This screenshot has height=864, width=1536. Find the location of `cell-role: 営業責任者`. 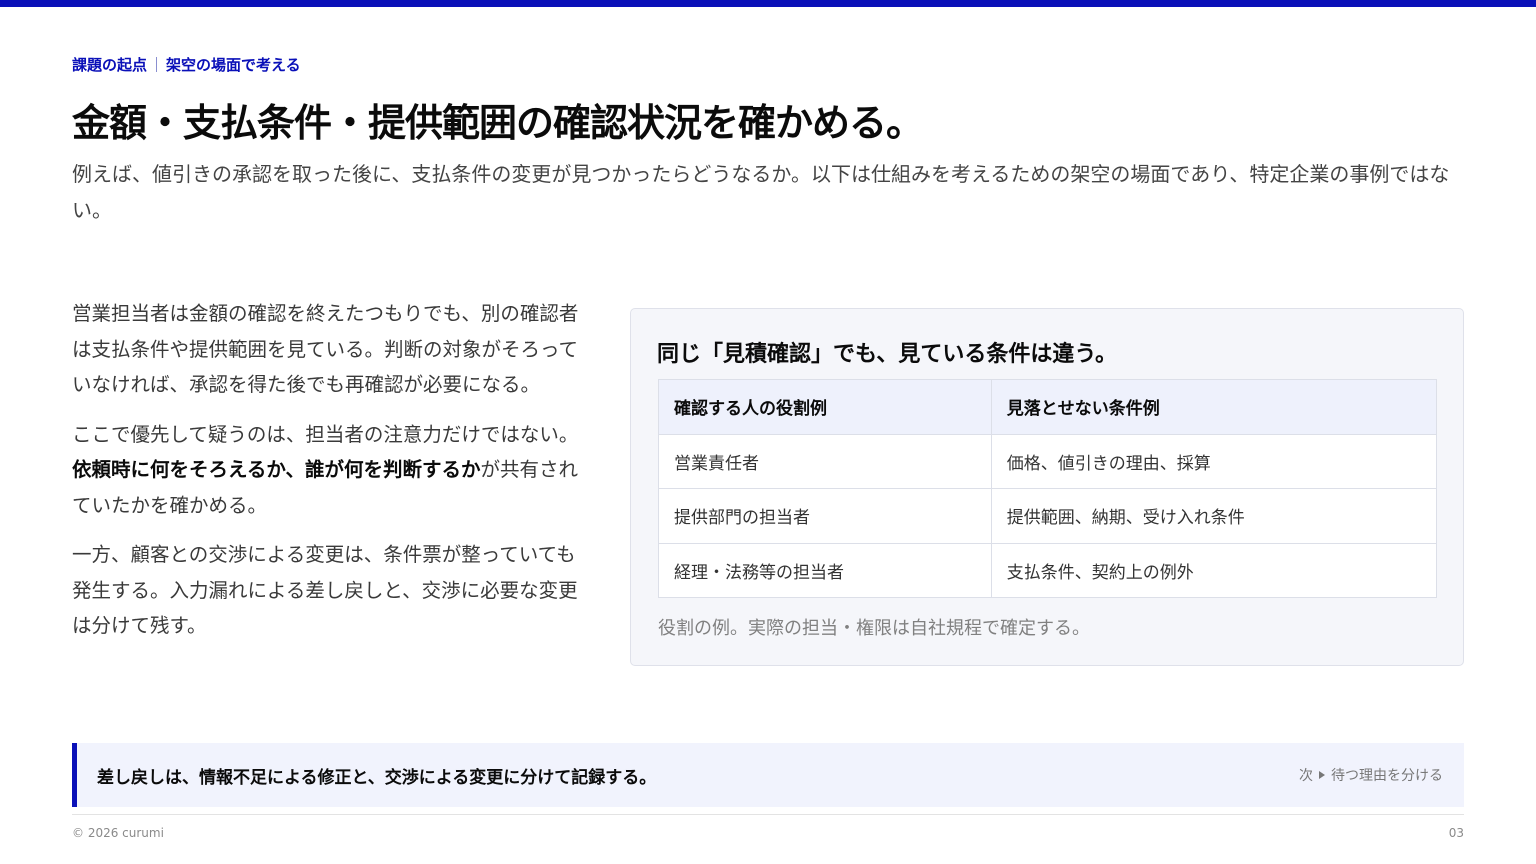

cell-role: 営業責任者 is located at coordinates (825, 461).